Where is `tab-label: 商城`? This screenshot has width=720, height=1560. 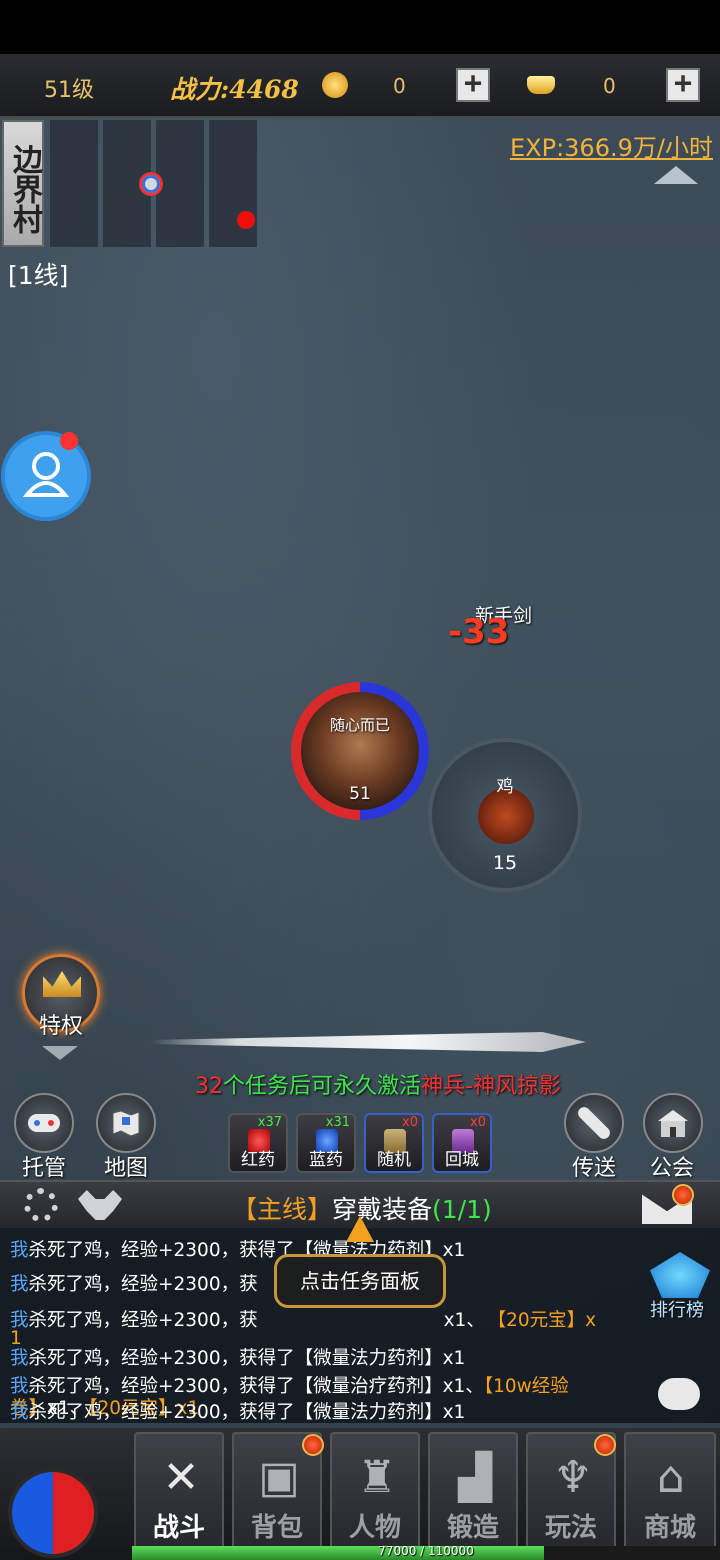
tab-label: 商城 is located at coordinates (669, 1528).